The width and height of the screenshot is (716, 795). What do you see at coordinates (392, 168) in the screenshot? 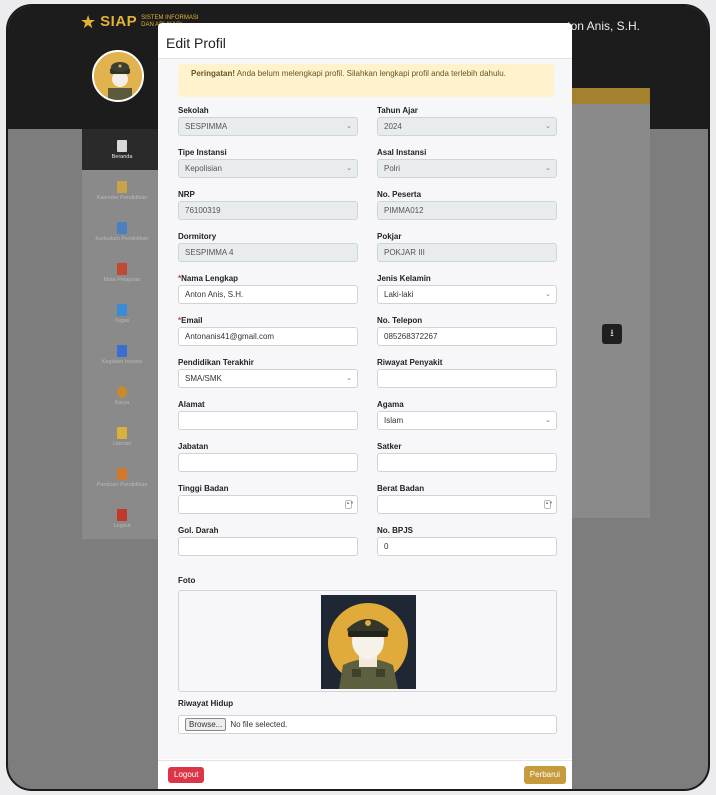
I see `asal-instansi-value: Polri` at bounding box center [392, 168].